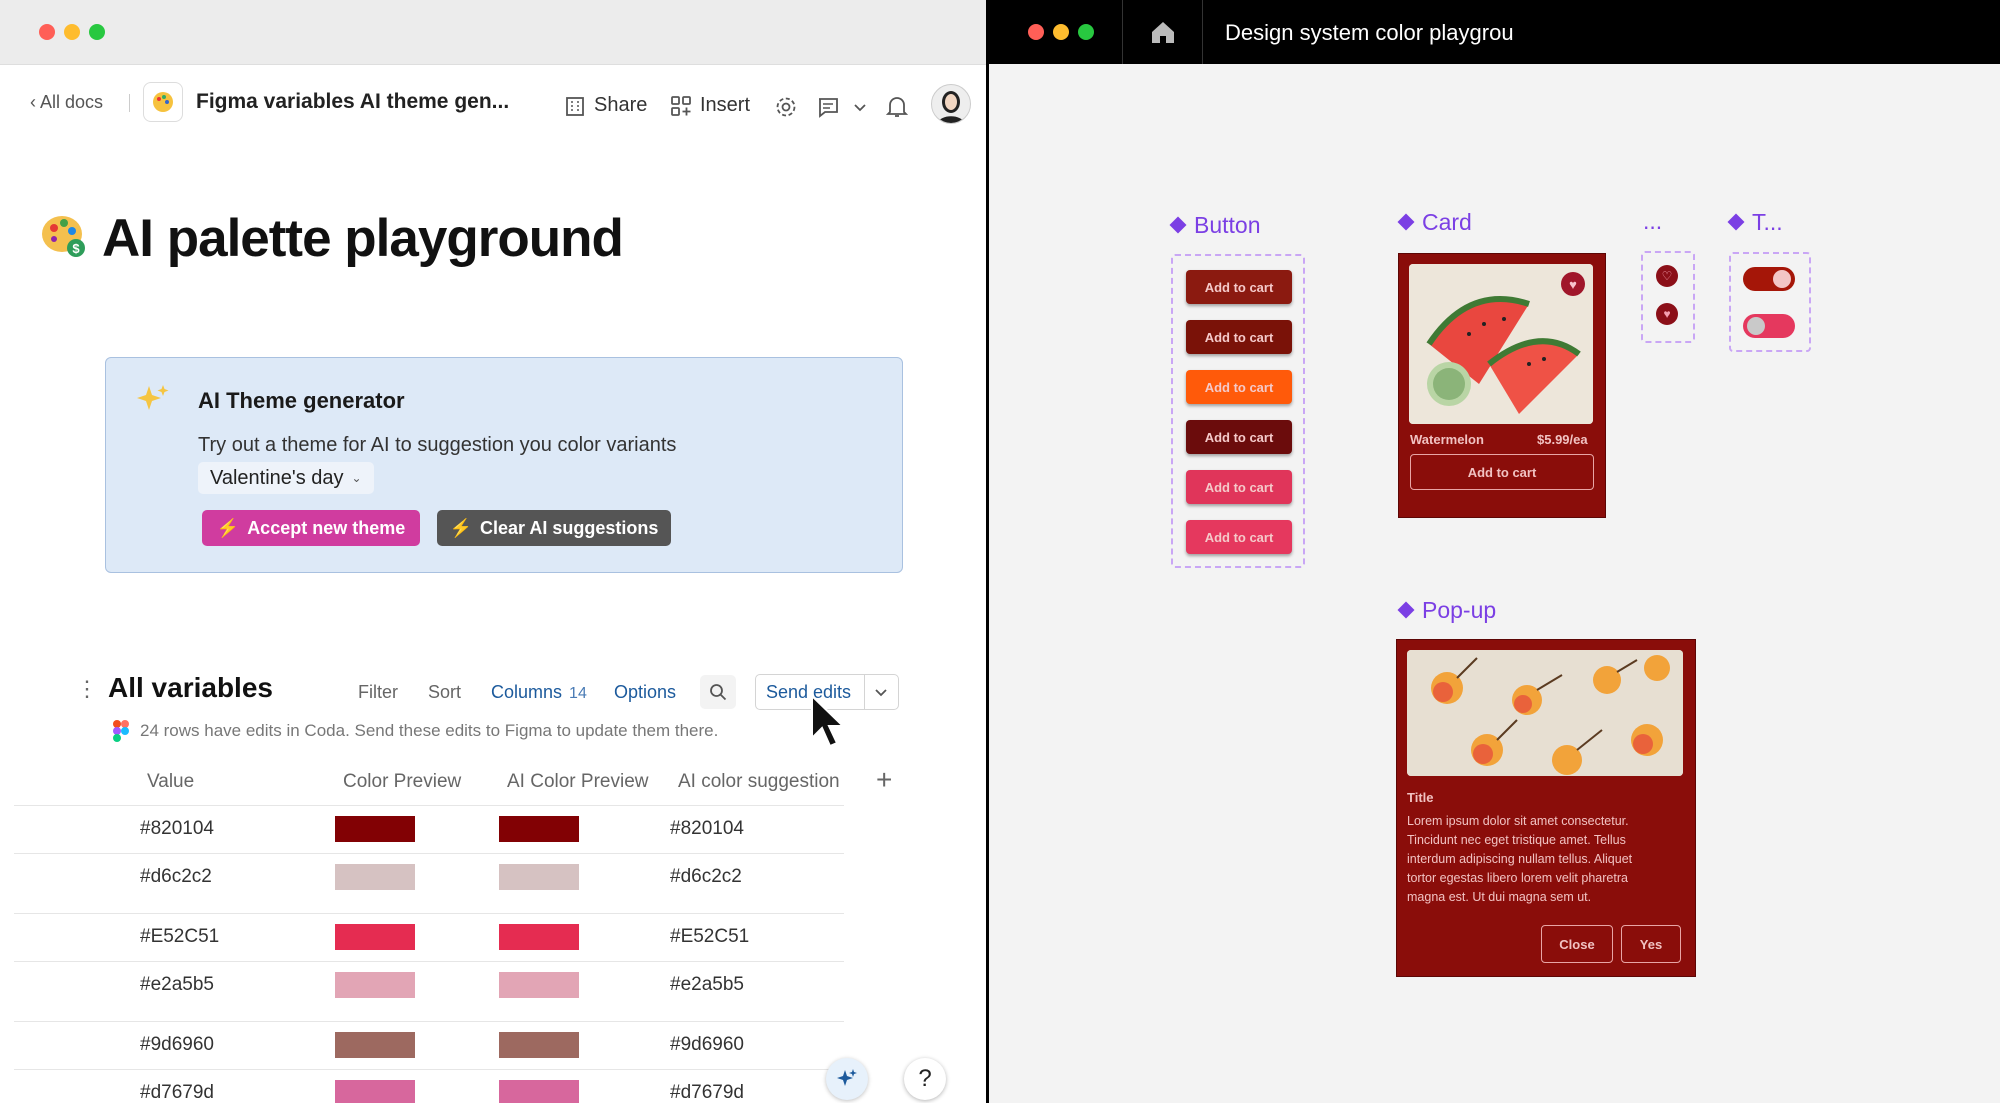 This screenshot has height=1103, width=2000. I want to click on sort-button: Sort, so click(444, 692).